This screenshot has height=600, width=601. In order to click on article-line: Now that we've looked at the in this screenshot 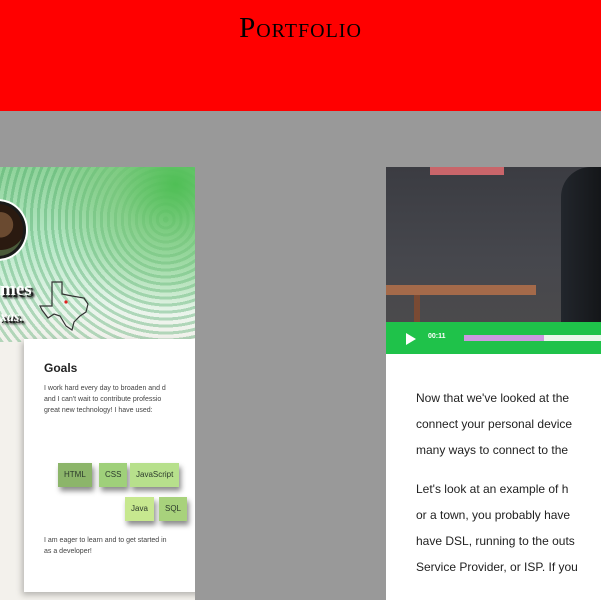, I will do `click(493, 398)`.